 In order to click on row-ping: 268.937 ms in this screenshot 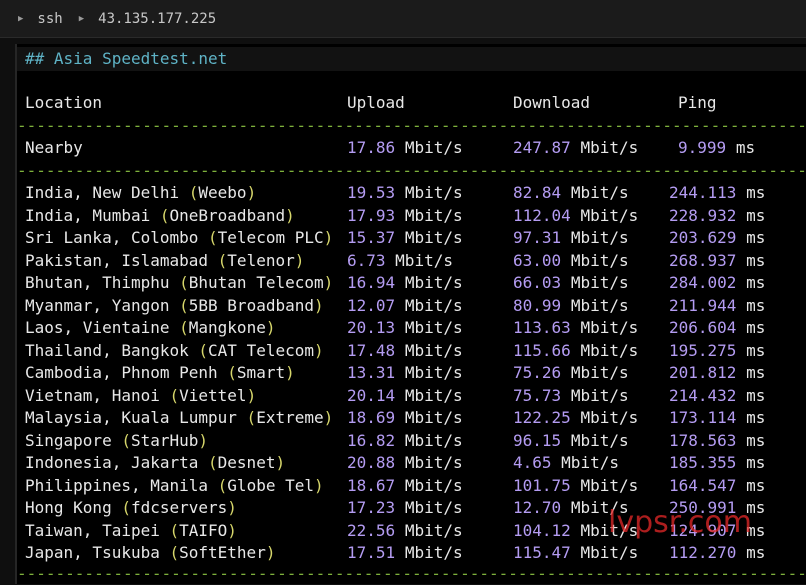, I will do `click(717, 260)`.